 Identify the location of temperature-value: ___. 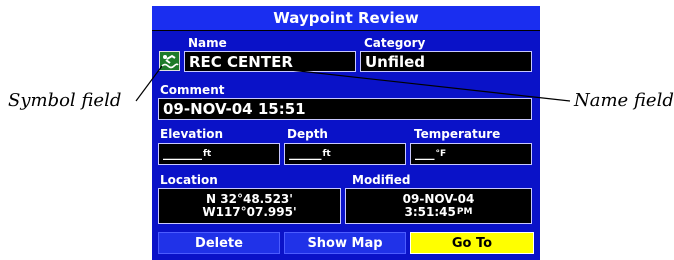
(425, 153).